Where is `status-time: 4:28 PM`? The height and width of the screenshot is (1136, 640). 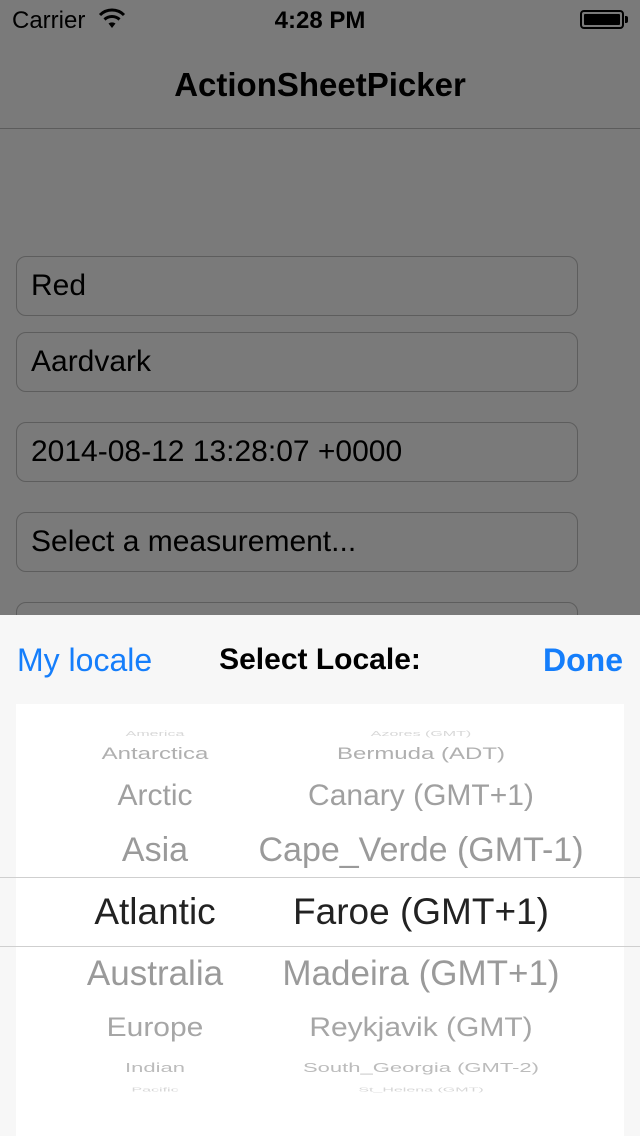 status-time: 4:28 PM is located at coordinates (320, 20).